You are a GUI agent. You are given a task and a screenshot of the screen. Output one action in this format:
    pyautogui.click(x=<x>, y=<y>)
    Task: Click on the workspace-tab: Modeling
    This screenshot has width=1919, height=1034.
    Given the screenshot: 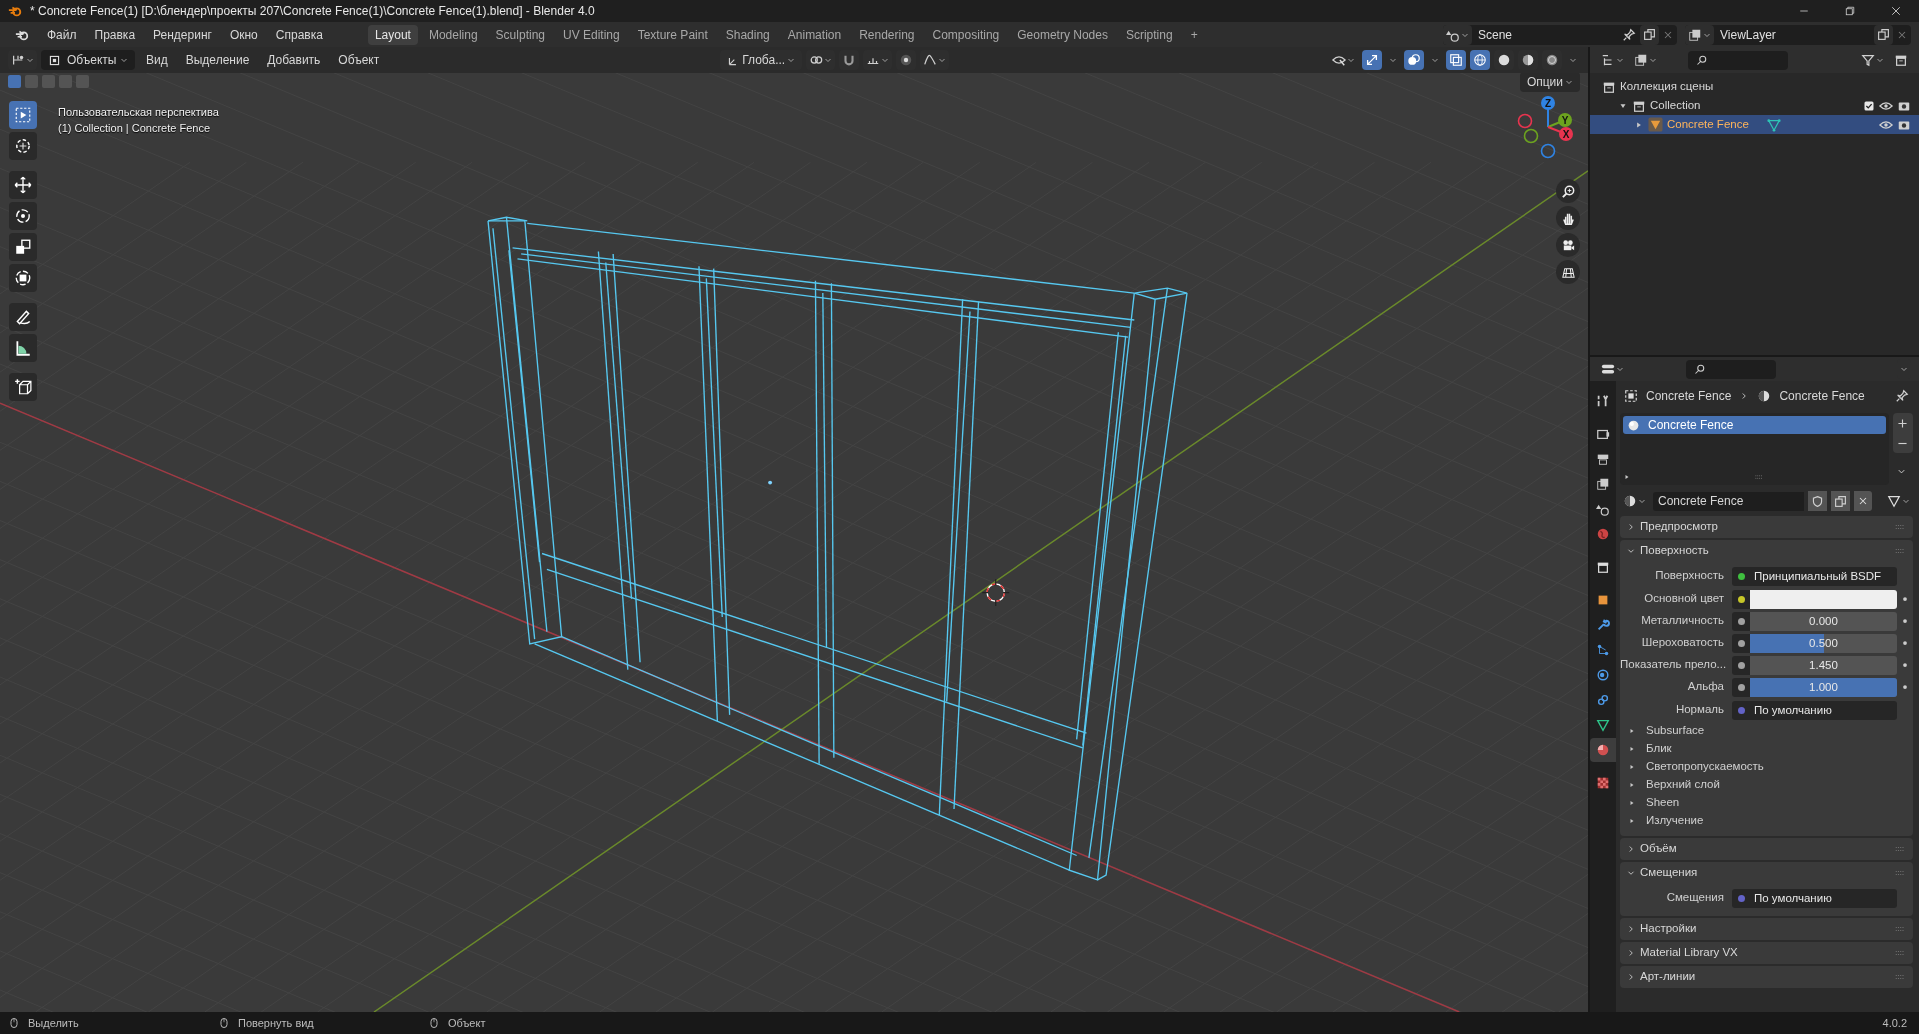 What is the action you would take?
    pyautogui.click(x=453, y=34)
    